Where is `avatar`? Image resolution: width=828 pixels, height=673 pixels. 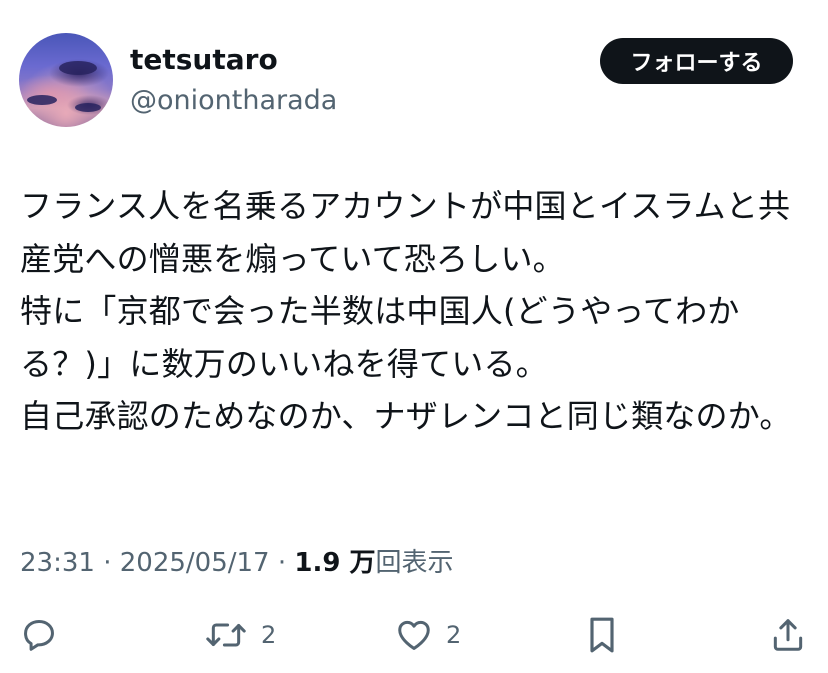
avatar is located at coordinates (66, 80).